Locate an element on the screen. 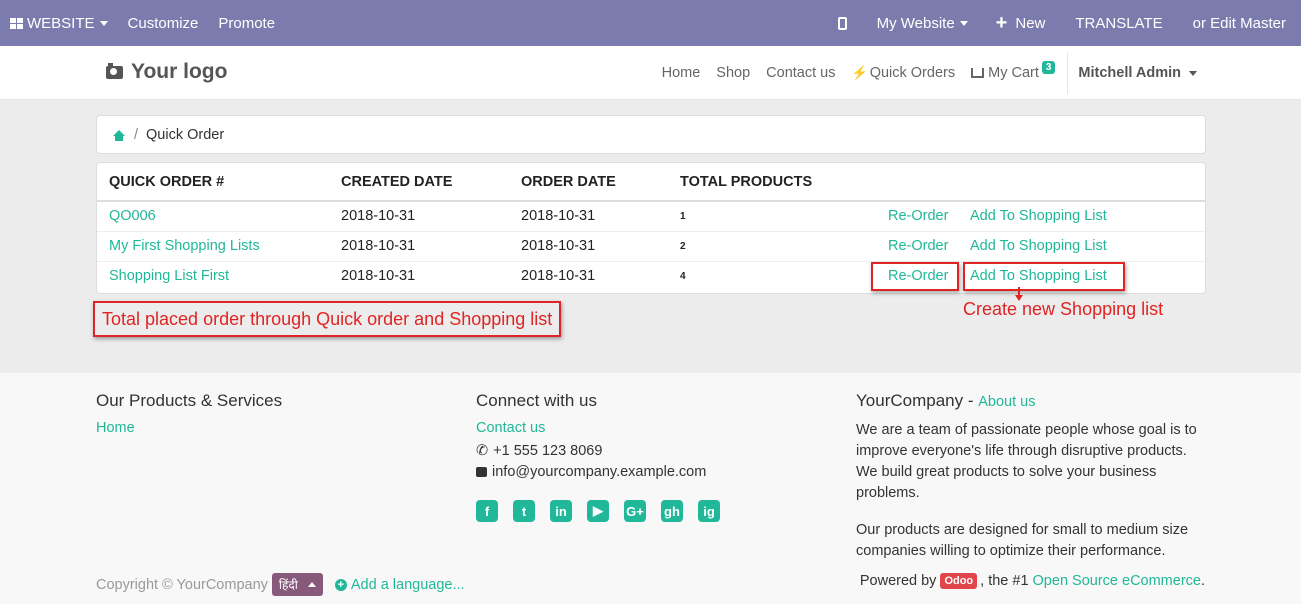  user-name: Mitchell Admin is located at coordinates (1129, 73).